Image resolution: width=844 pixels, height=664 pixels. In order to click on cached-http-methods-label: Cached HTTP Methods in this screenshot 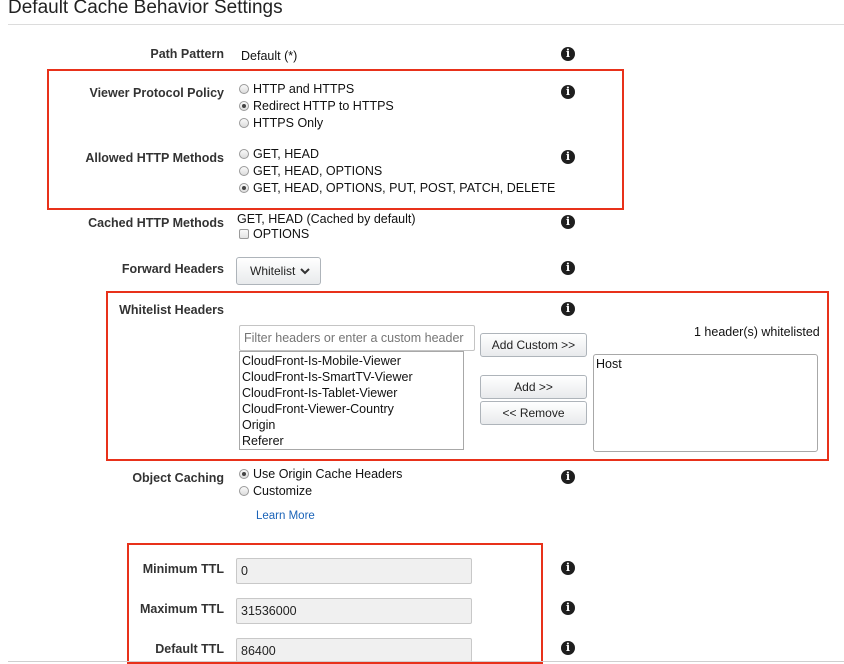, I will do `click(156, 223)`.